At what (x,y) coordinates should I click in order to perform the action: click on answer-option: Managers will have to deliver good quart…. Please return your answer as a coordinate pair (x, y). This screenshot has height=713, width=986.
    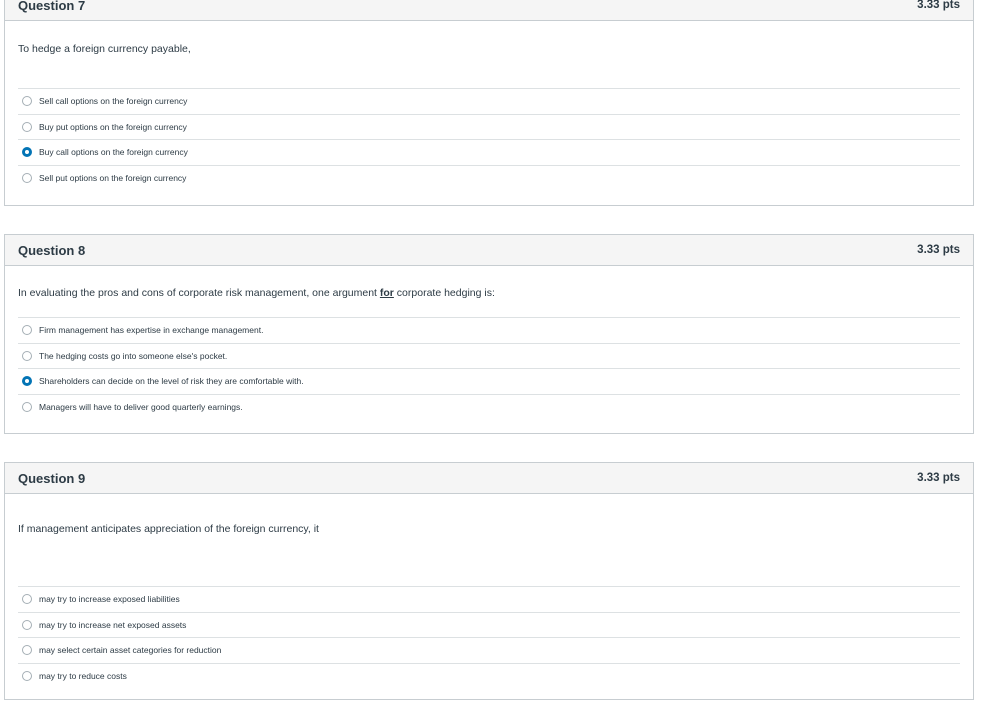
    Looking at the image, I should click on (489, 406).